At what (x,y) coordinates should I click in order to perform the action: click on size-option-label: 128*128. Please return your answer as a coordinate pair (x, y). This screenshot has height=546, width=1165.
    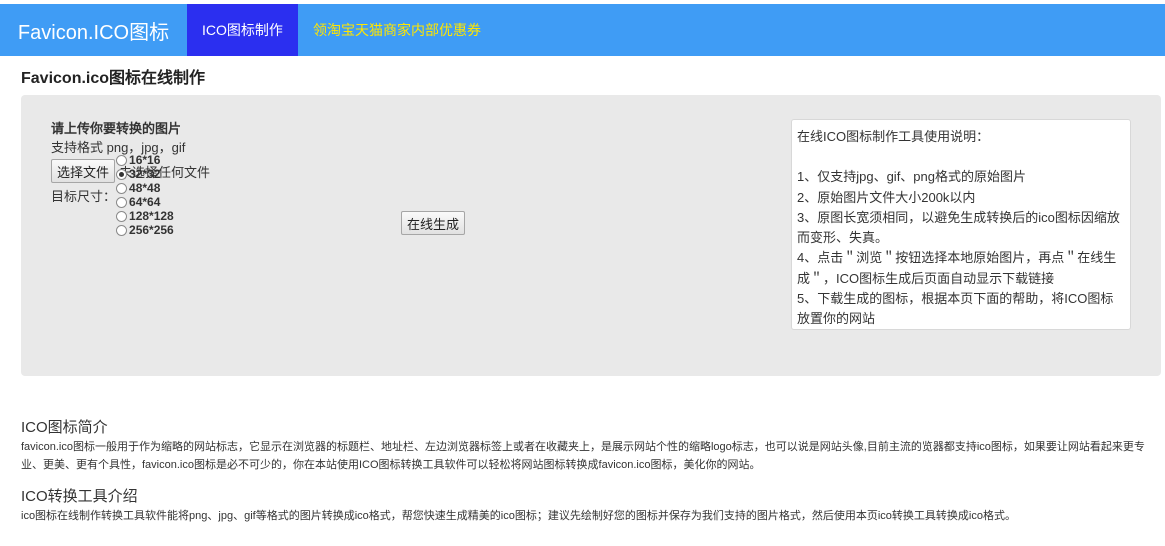
    Looking at the image, I should click on (151, 216).